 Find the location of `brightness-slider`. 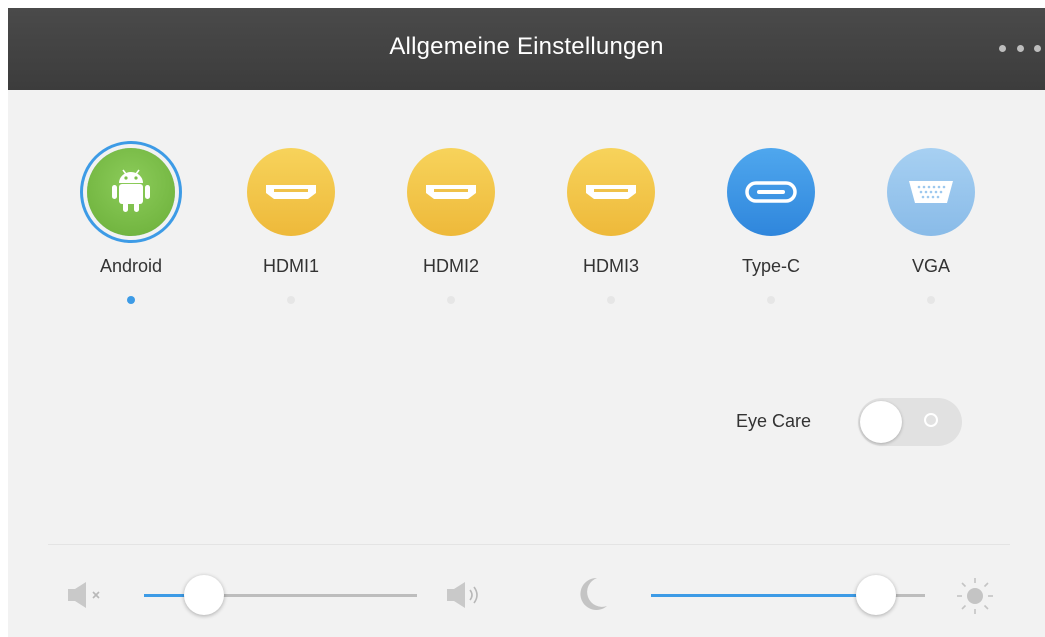

brightness-slider is located at coordinates (788, 595).